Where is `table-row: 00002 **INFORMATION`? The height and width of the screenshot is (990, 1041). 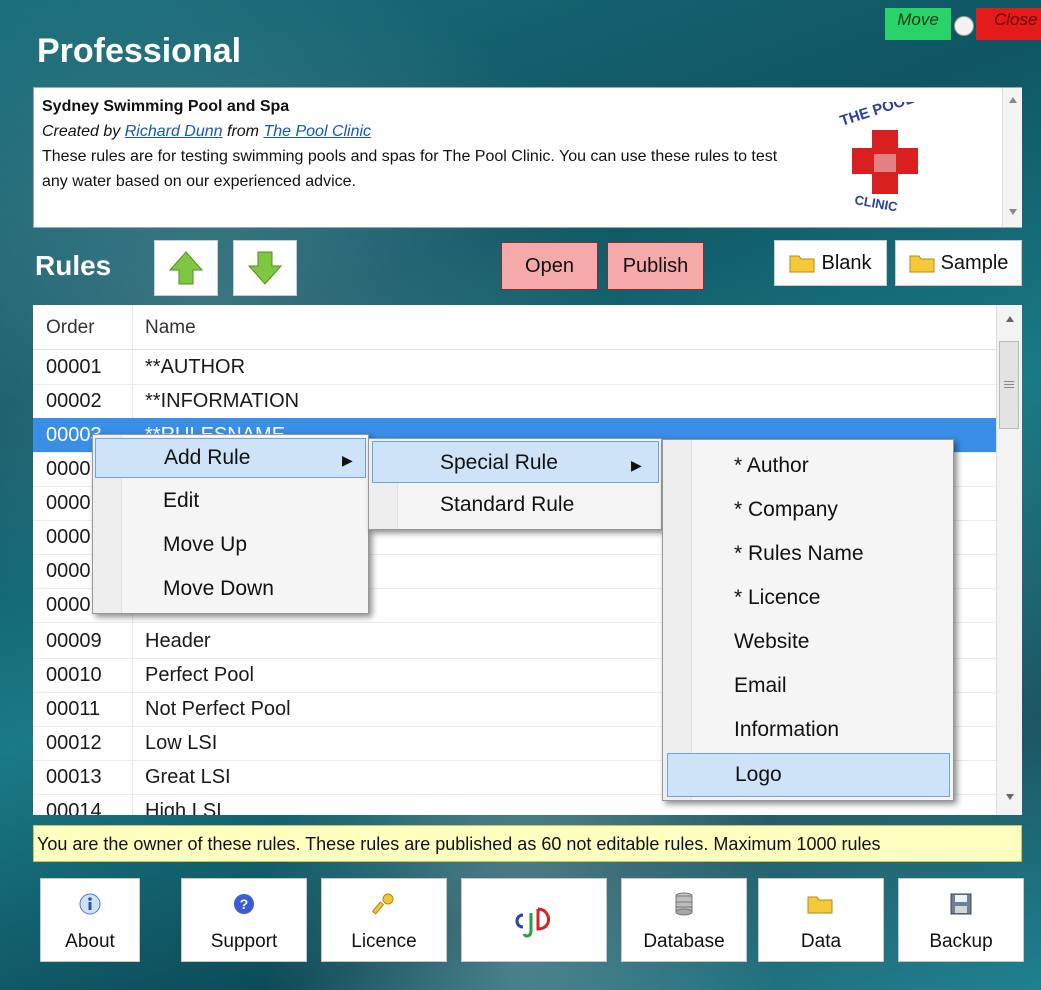
table-row: 00002 **INFORMATION is located at coordinates (514, 401).